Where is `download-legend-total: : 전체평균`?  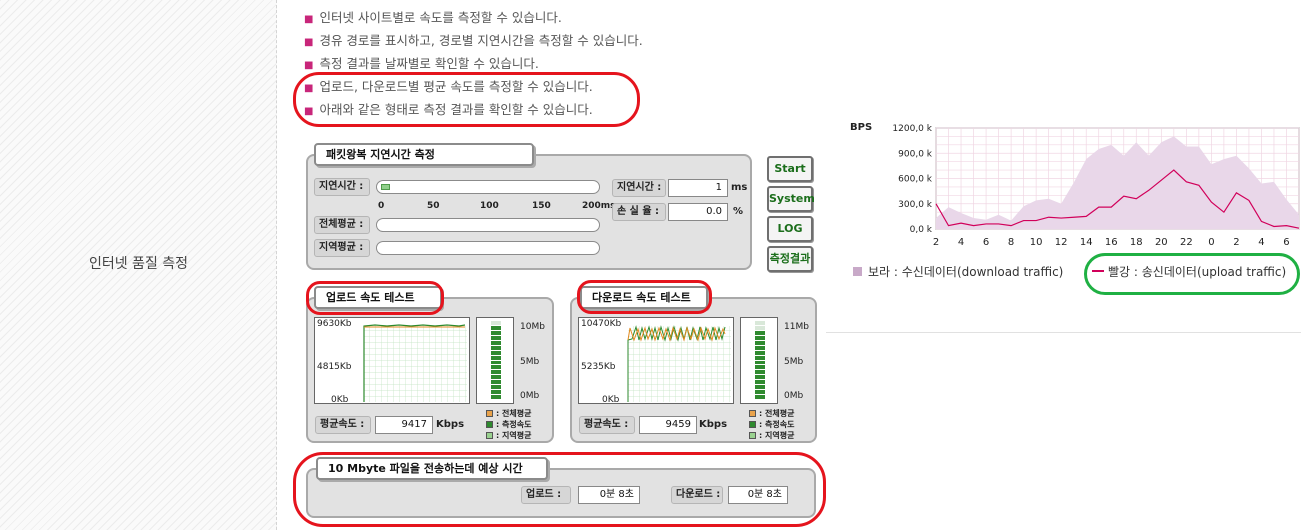 download-legend-total: : 전체평균 is located at coordinates (771, 413).